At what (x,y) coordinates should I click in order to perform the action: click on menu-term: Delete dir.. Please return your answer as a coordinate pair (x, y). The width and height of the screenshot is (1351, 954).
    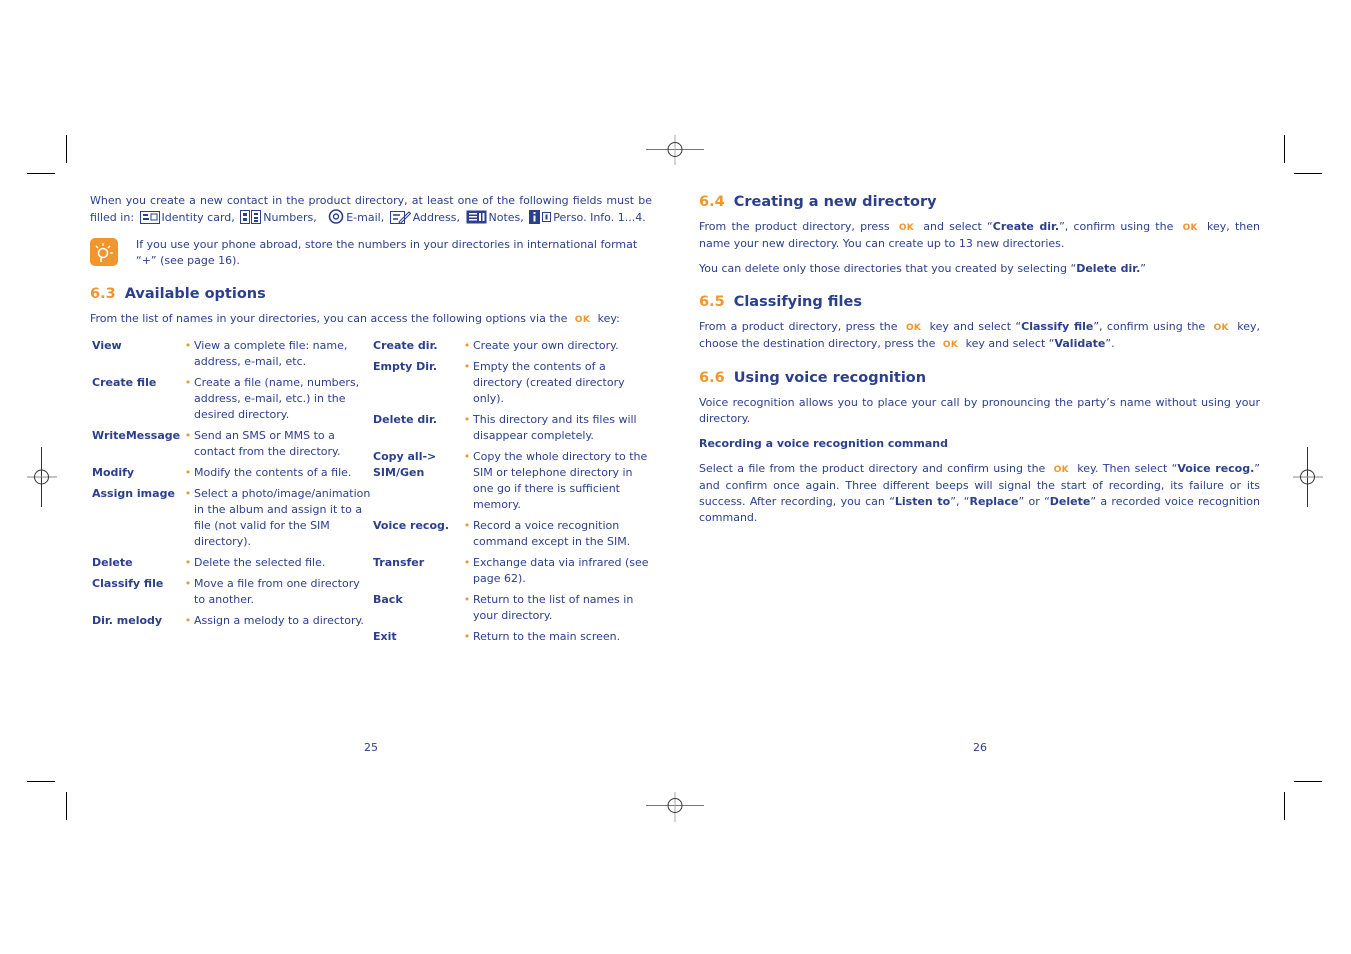
    Looking at the image, I should click on (1108, 268).